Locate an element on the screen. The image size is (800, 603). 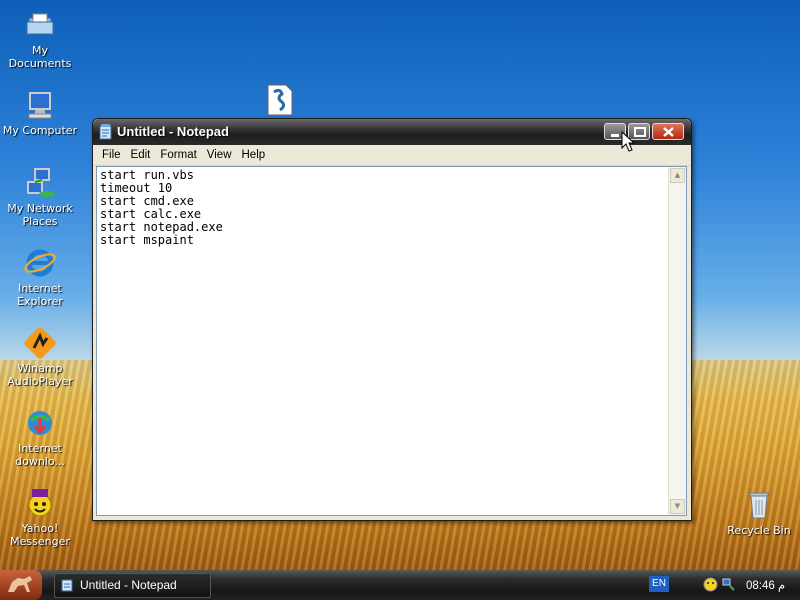
desktop-icon-label: My Documents is located at coordinates (40, 57).